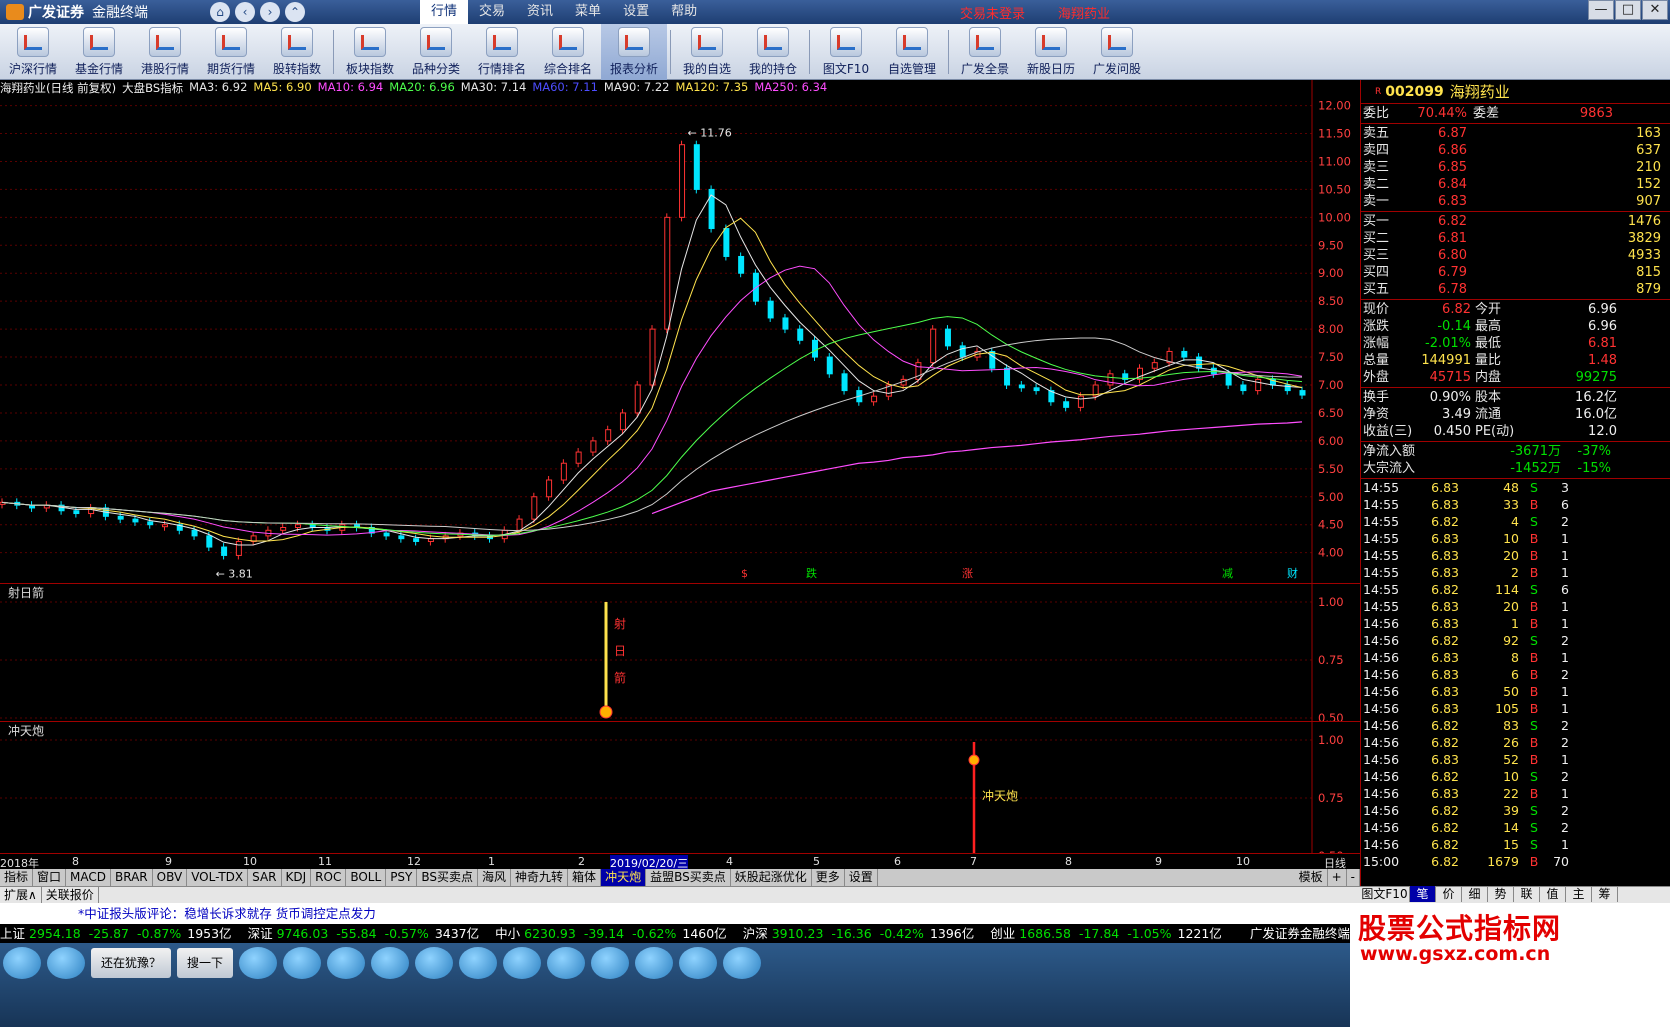 This screenshot has height=1027, width=1670. I want to click on indicator-tab-7: KDJ, so click(297, 877).